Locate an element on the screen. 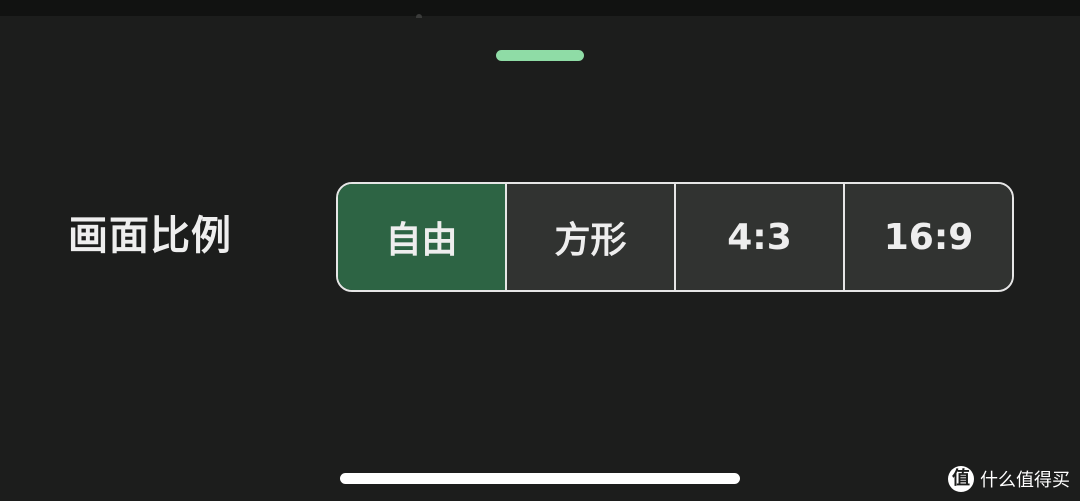 This screenshot has height=501, width=1080. aspect-option-square: 方形 is located at coordinates (589, 237).